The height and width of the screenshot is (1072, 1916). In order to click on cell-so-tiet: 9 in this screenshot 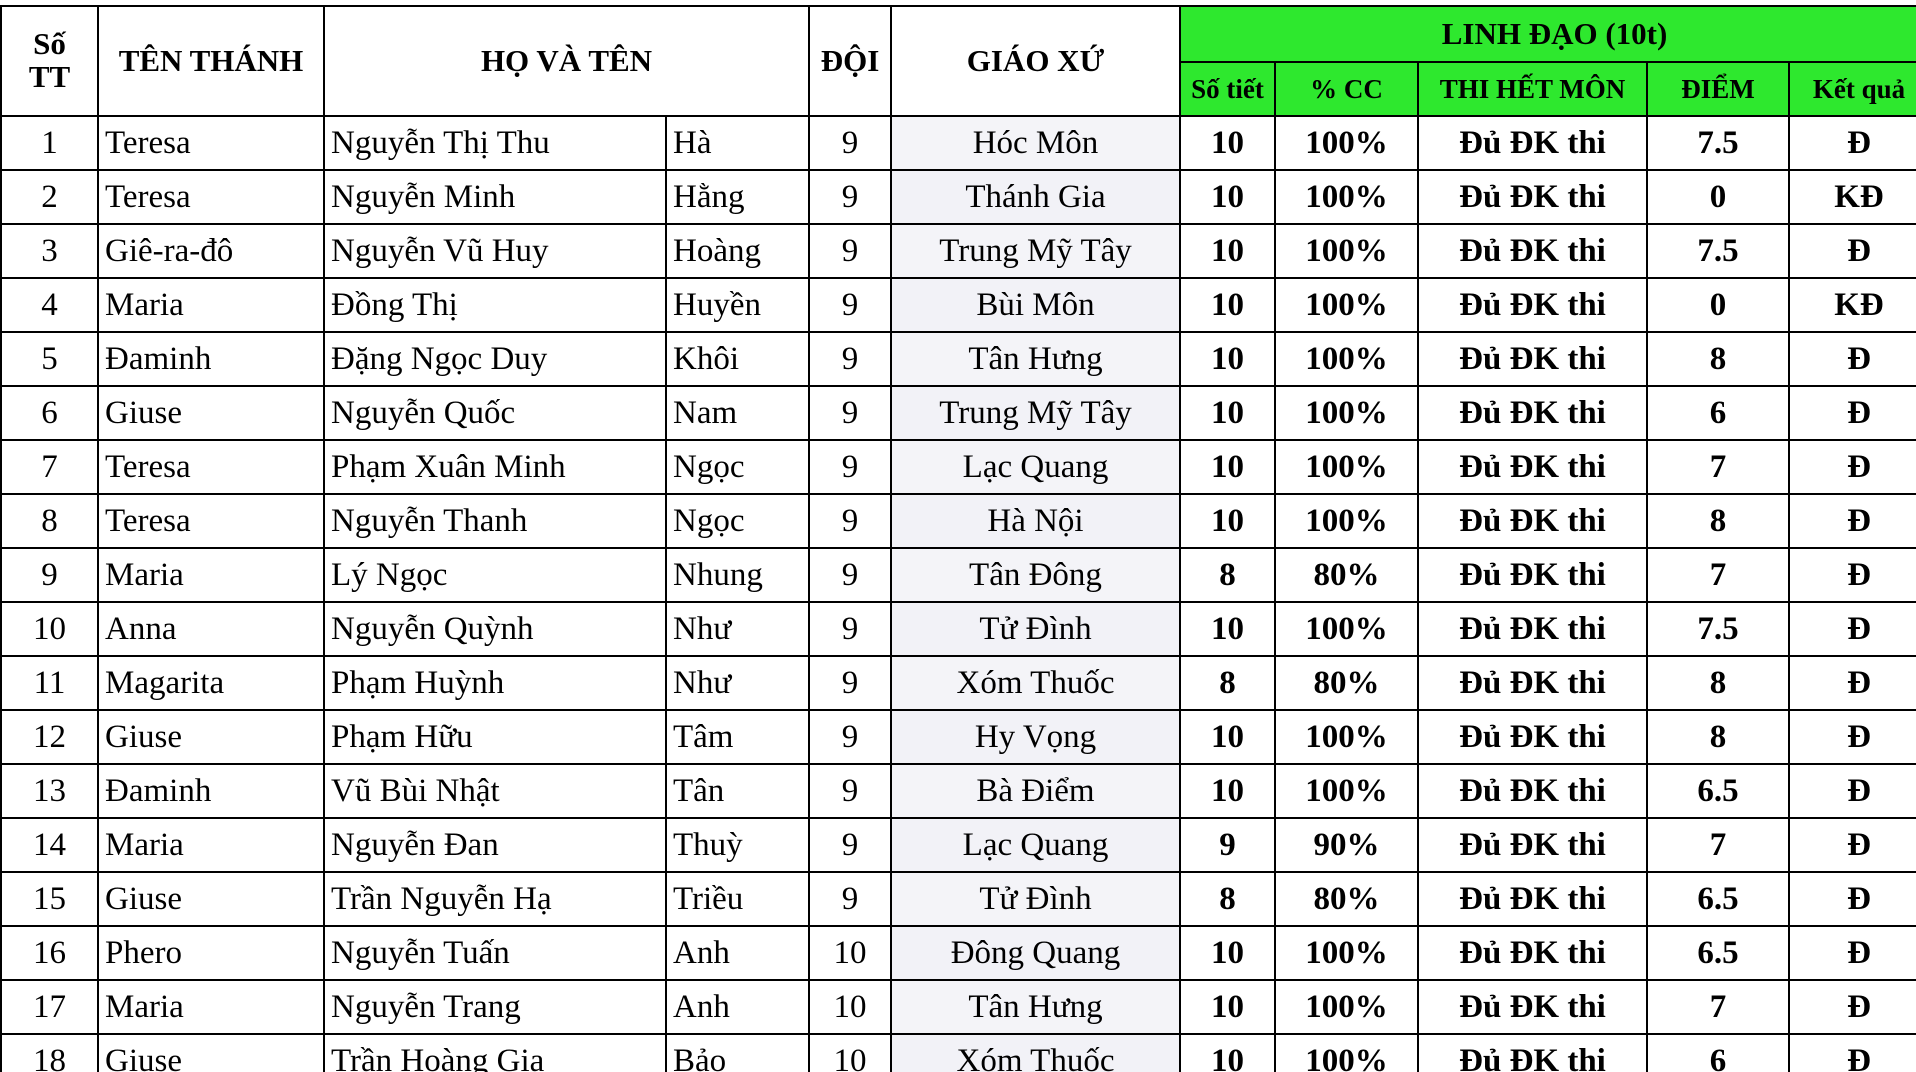, I will do `click(1227, 845)`.